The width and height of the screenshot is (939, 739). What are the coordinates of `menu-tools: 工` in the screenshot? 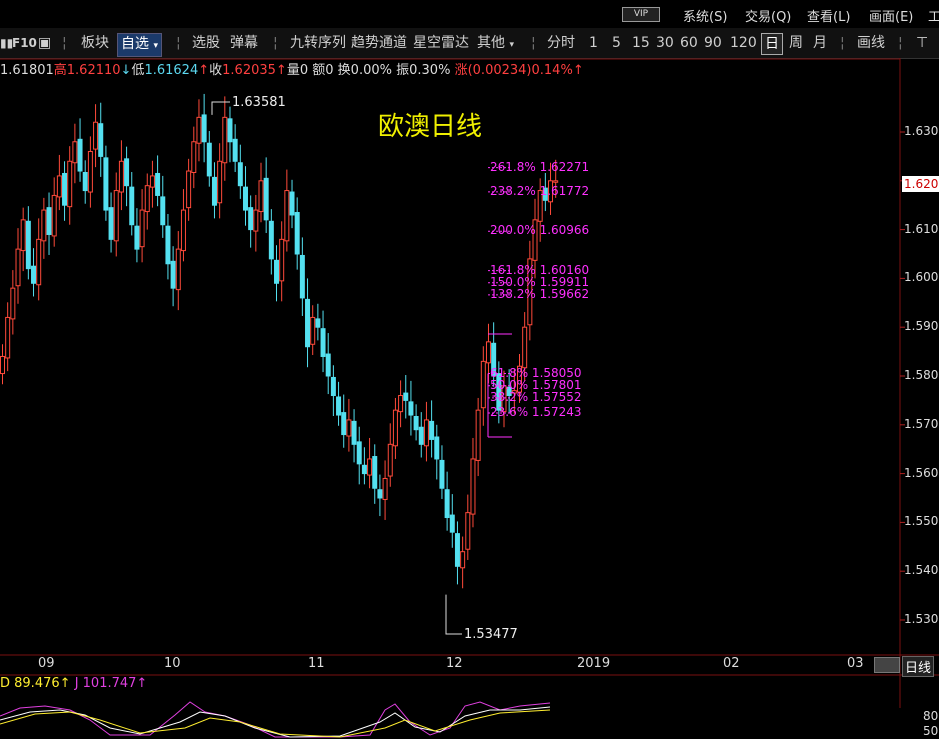 It's located at (933, 15).